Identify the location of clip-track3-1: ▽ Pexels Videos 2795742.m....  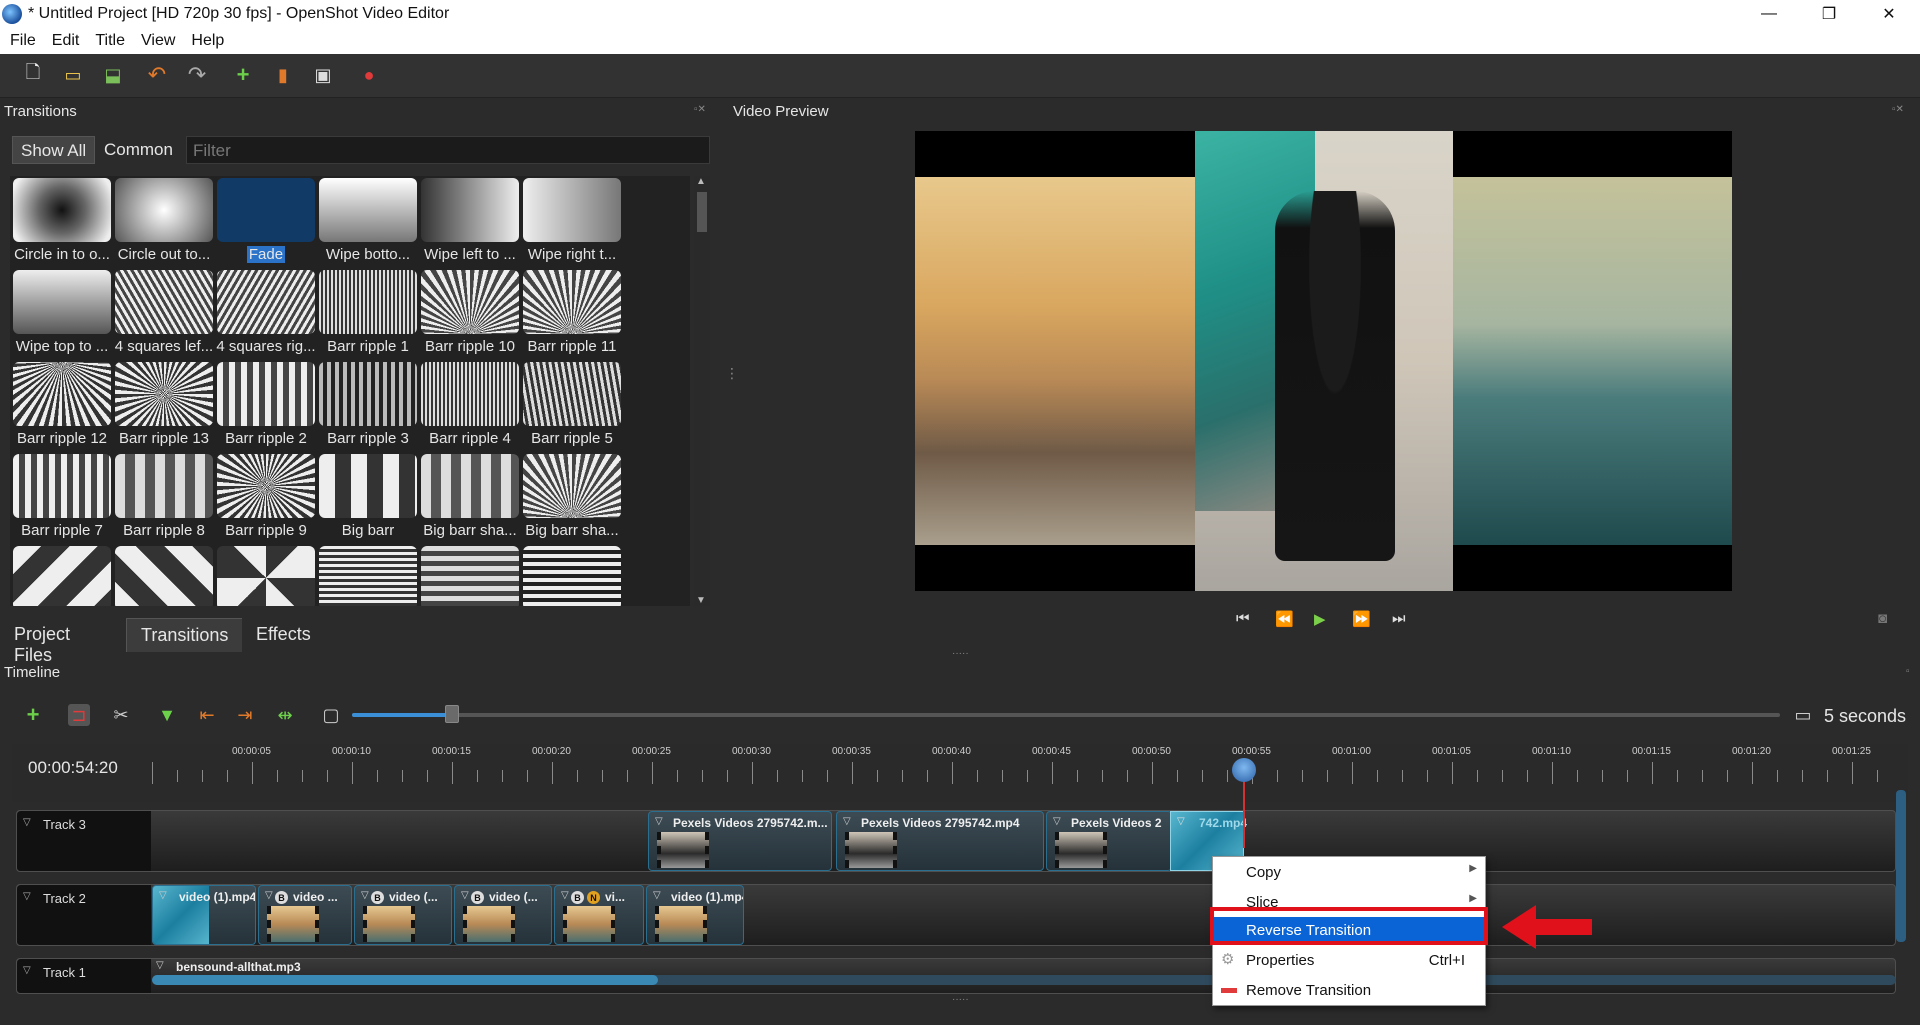
(740, 841).